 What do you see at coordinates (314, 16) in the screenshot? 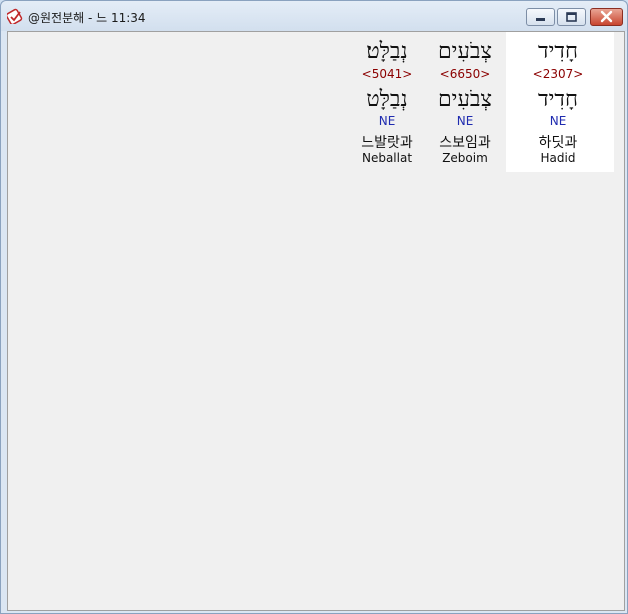
I see `title-bar: @원전분해 - 느 11:34` at bounding box center [314, 16].